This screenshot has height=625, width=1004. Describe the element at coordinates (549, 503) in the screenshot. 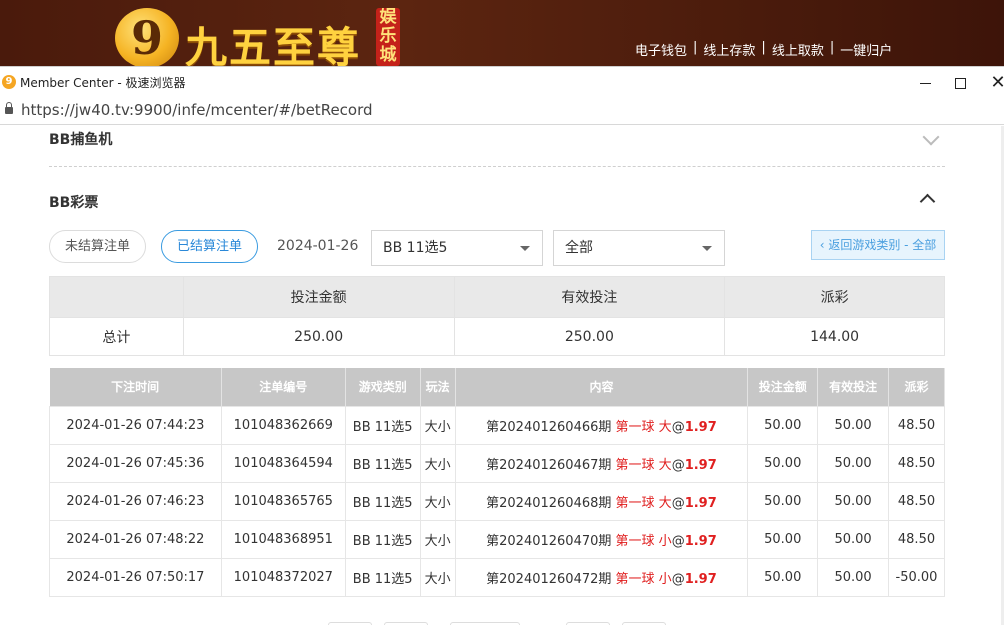

I see `period-text: 第202401260468期` at that location.